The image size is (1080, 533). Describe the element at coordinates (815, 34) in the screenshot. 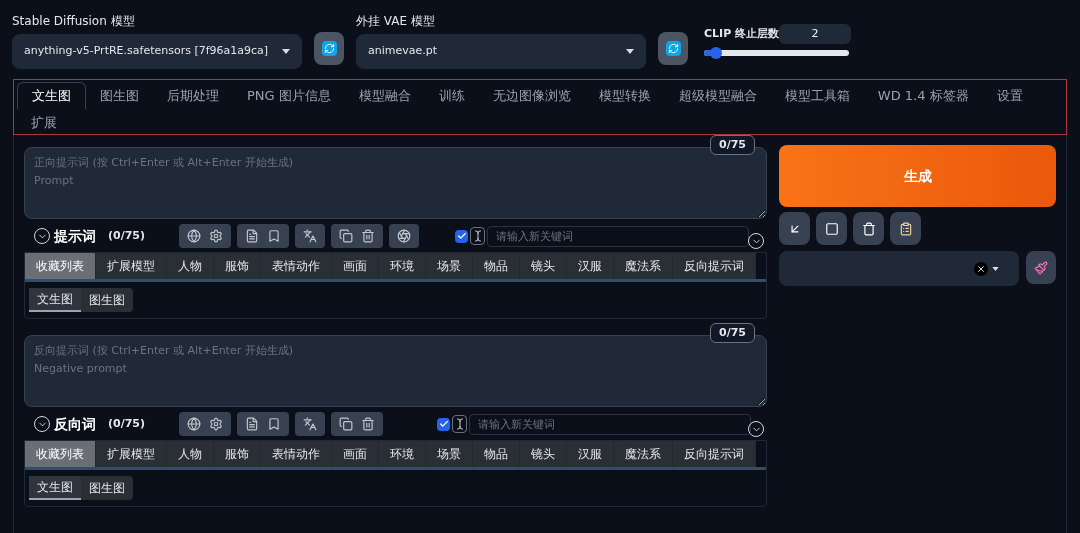

I see `clip-value-field: 2` at that location.